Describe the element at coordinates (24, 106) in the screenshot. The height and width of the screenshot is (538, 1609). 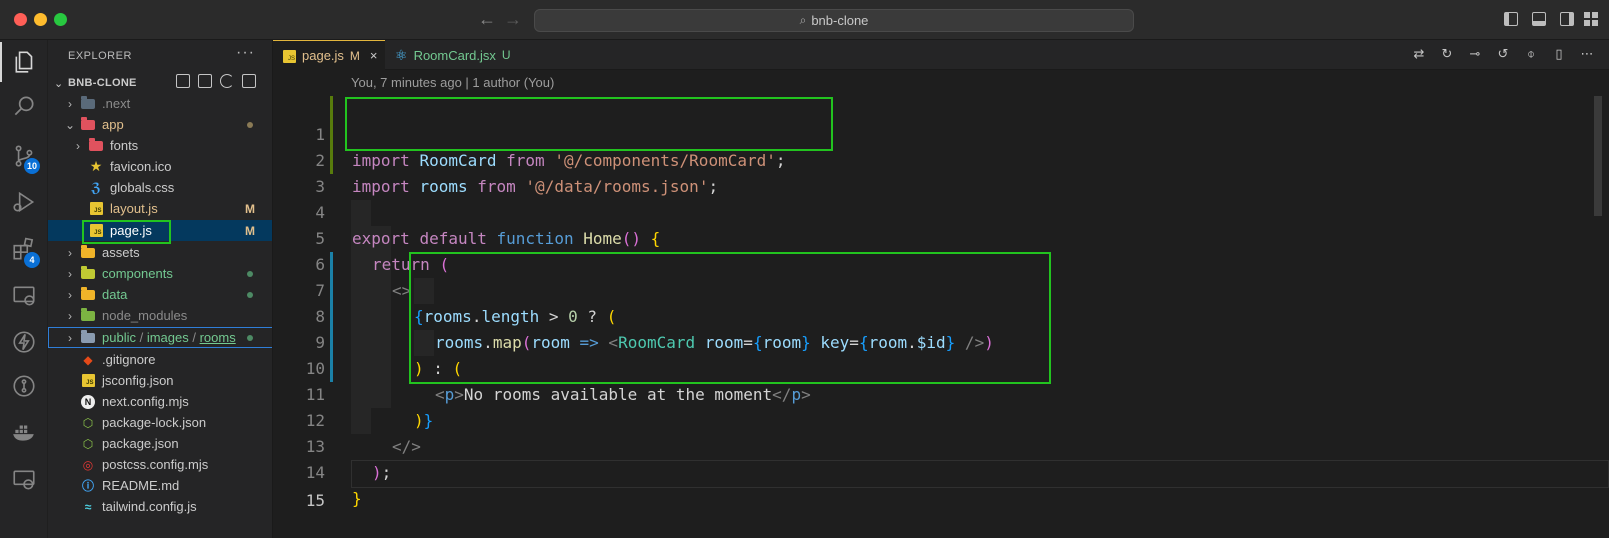
I see `search-icon` at that location.